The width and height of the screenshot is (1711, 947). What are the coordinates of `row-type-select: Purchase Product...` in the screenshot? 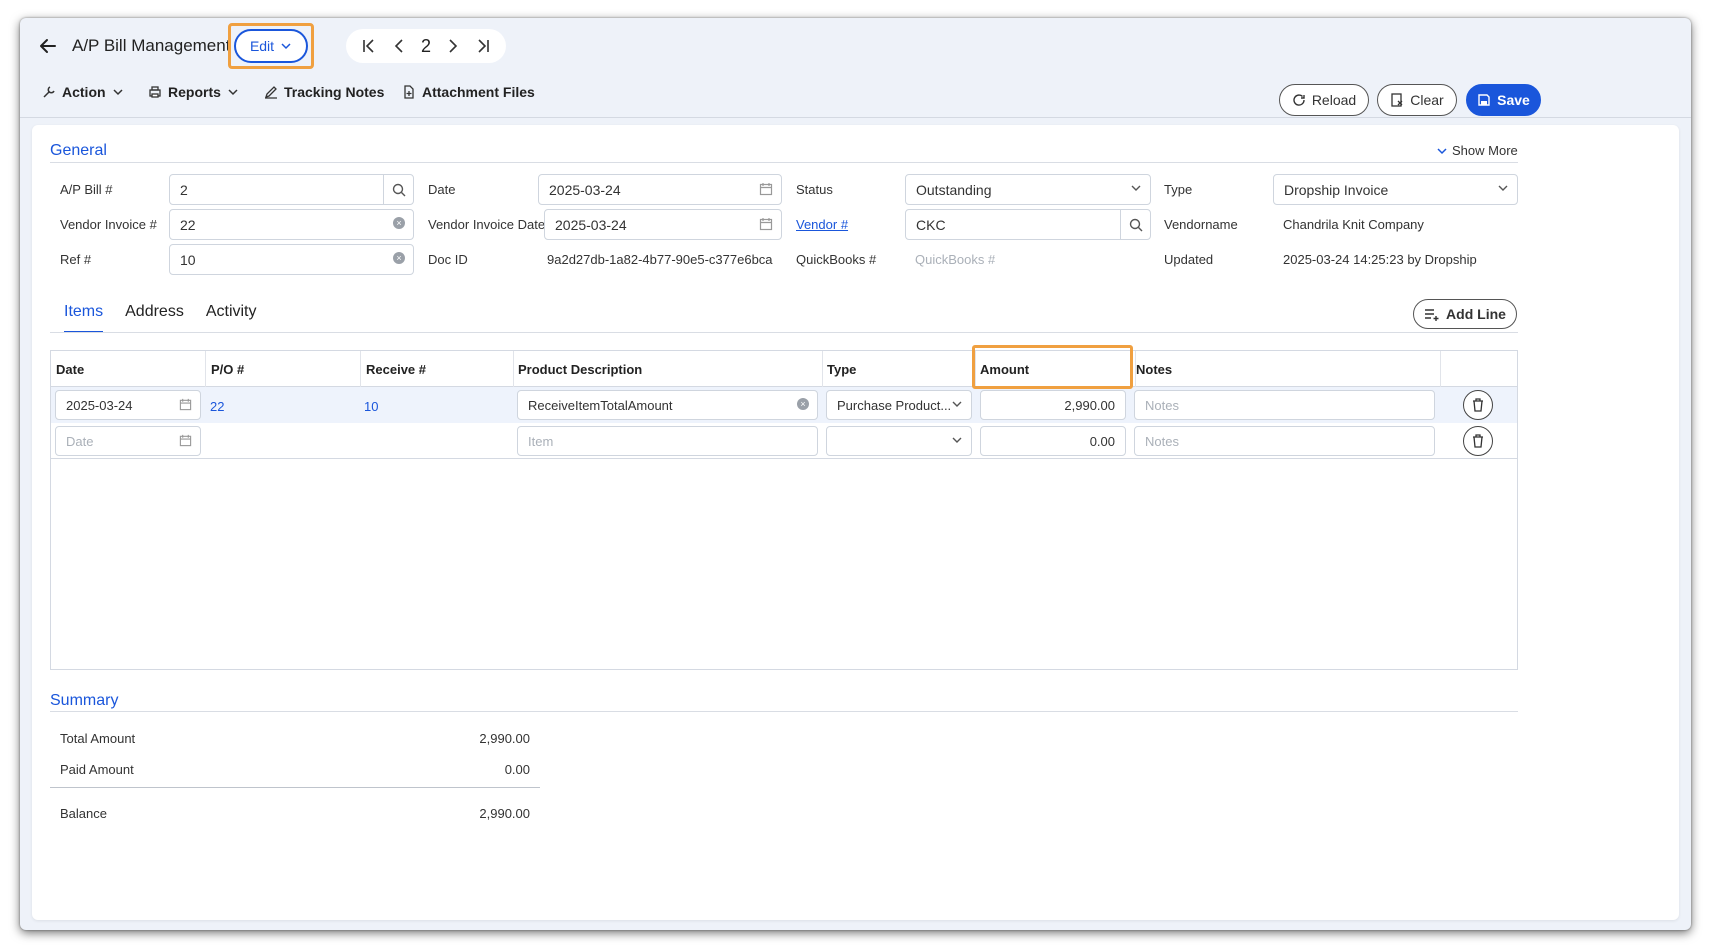 It's located at (899, 405).